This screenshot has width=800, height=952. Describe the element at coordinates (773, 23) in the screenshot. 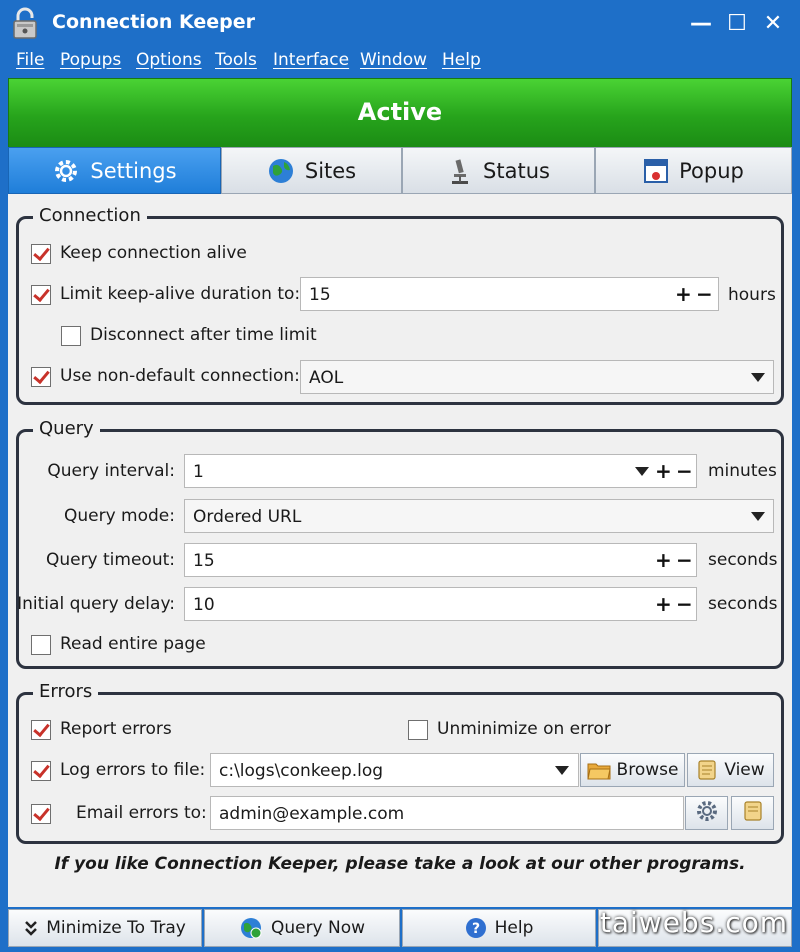

I see `close-window-button: ✕` at that location.